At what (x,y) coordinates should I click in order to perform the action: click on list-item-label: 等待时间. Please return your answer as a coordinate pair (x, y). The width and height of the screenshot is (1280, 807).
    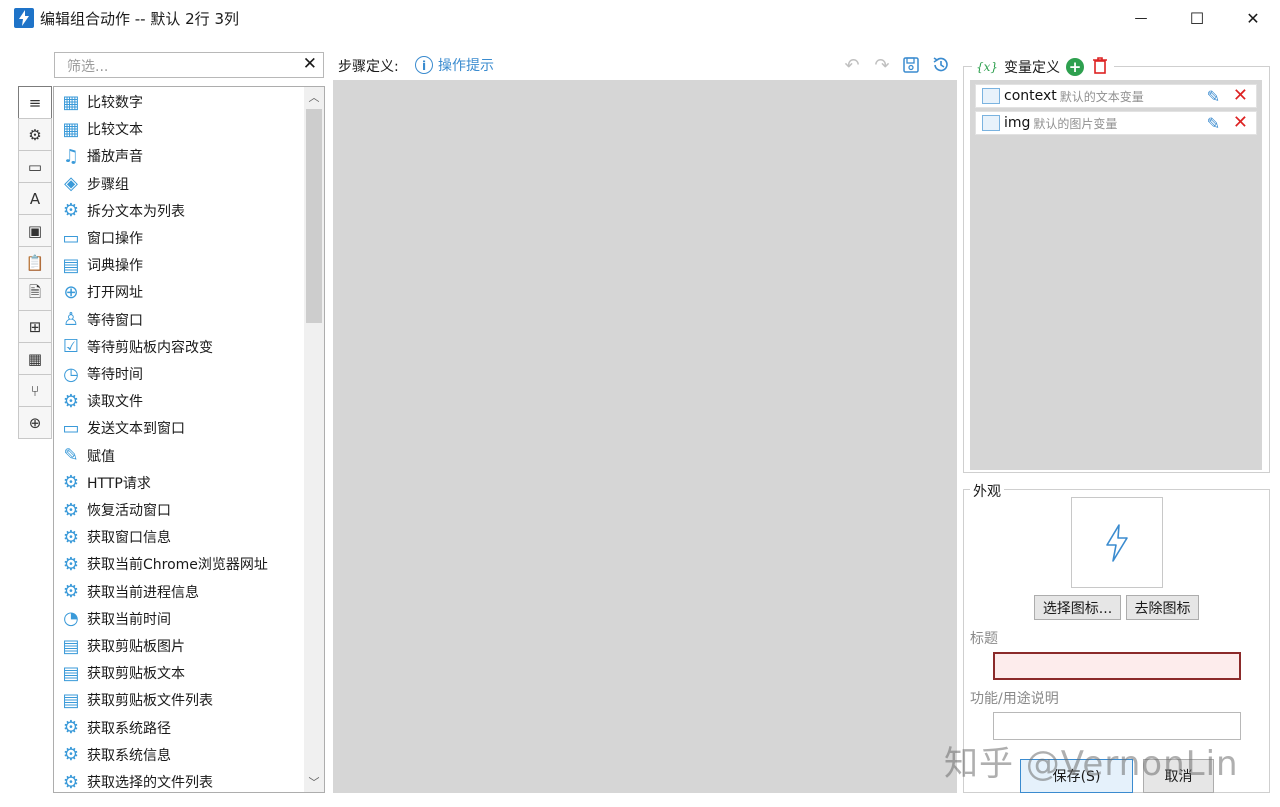
    Looking at the image, I should click on (115, 375).